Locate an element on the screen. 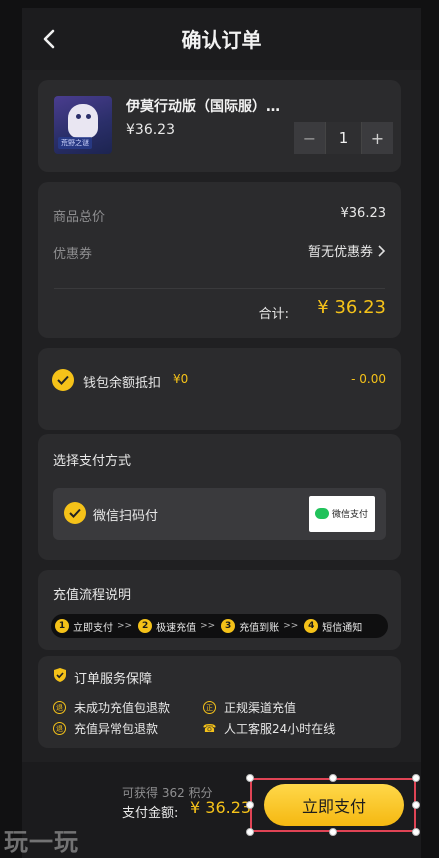  page-title: 确认订单 is located at coordinates (221, 40).